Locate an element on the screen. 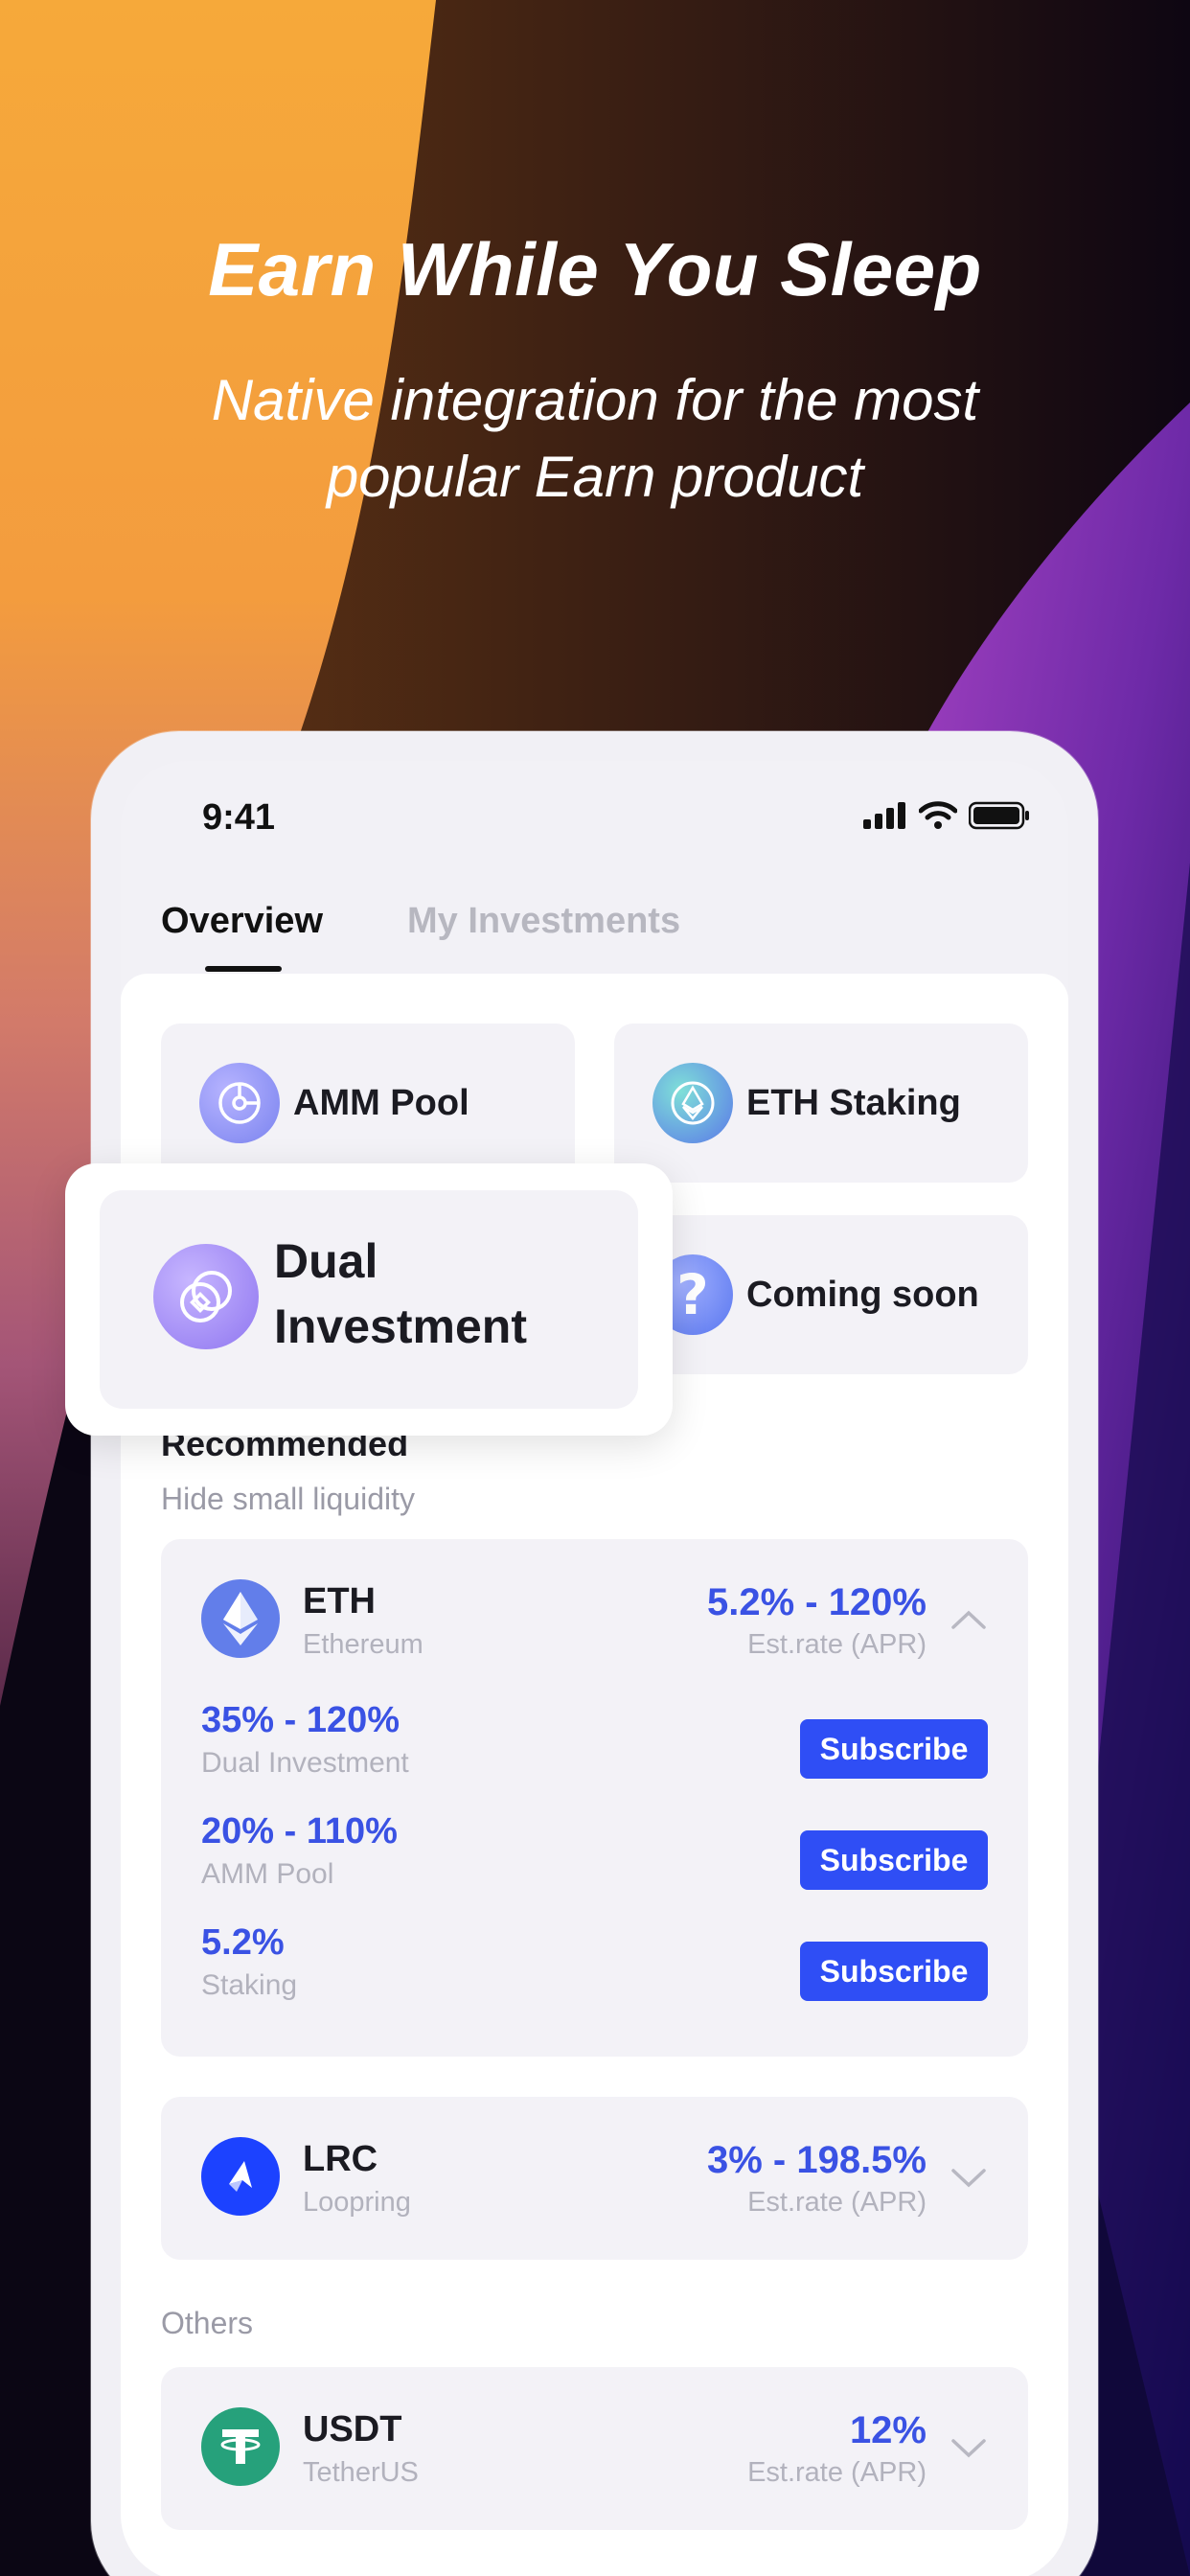 This screenshot has height=2576, width=1190. chevron-up-icon is located at coordinates (969, 1619).